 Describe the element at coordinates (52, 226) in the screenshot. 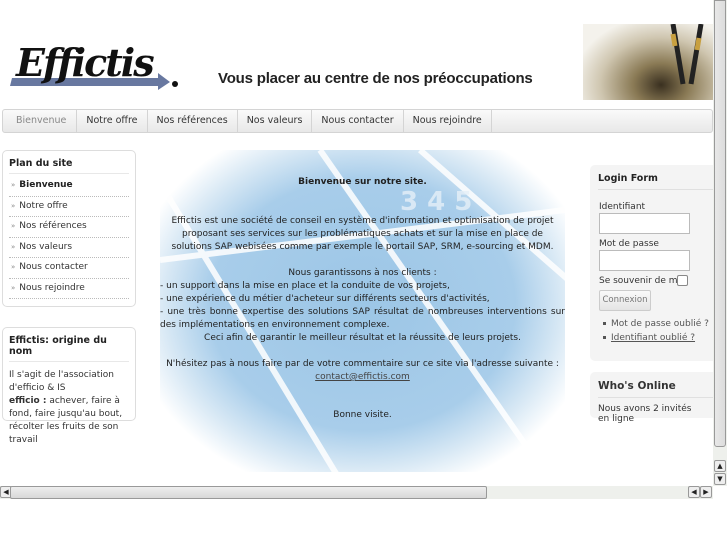

I see `site-map-link: Nos références` at that location.